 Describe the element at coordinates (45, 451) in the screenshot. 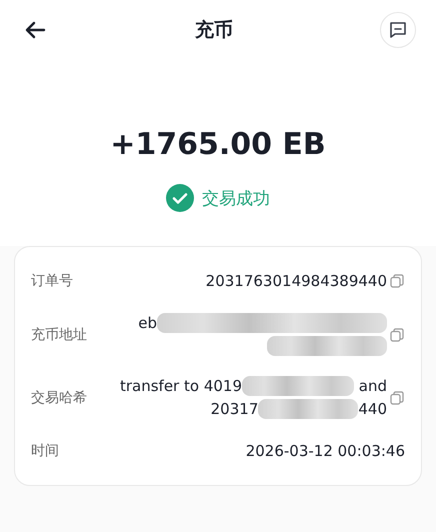

I see `detail-label: 时间` at that location.